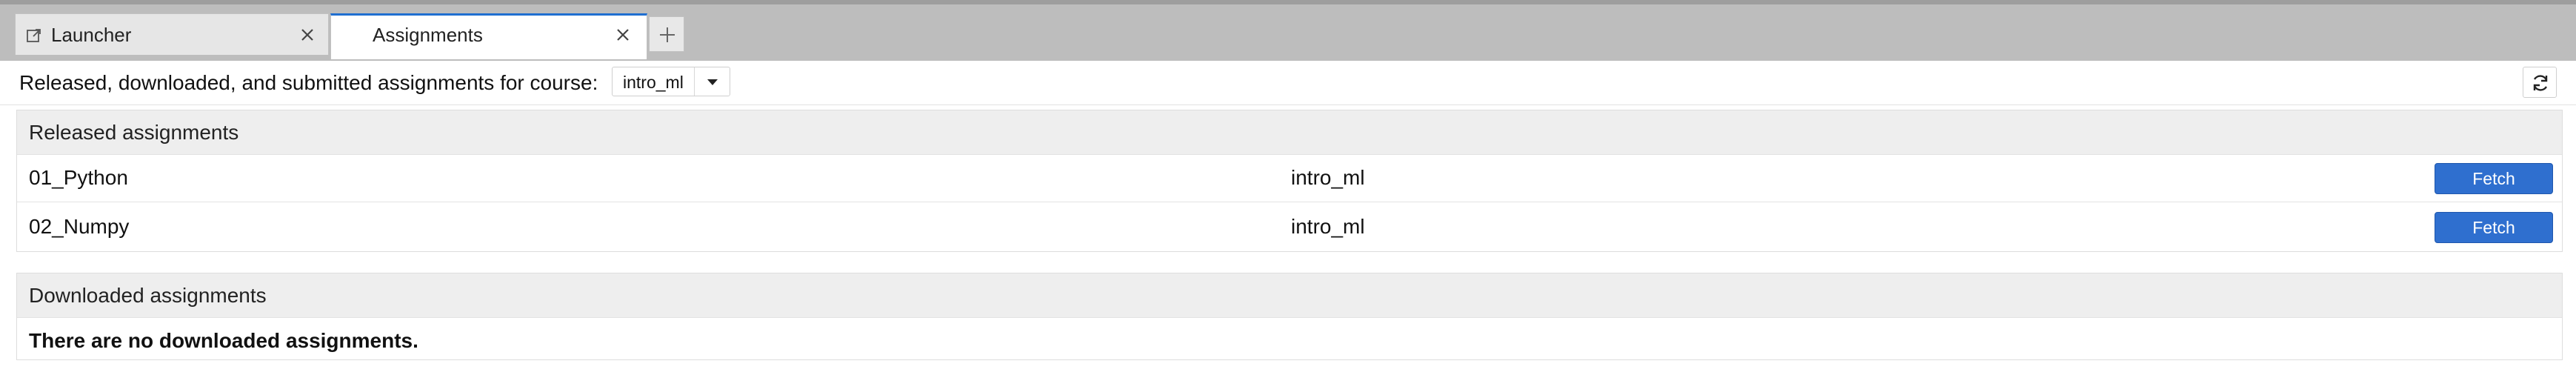 The width and height of the screenshot is (2576, 375). What do you see at coordinates (91, 35) in the screenshot?
I see `tab-launcher-label: Launcher` at bounding box center [91, 35].